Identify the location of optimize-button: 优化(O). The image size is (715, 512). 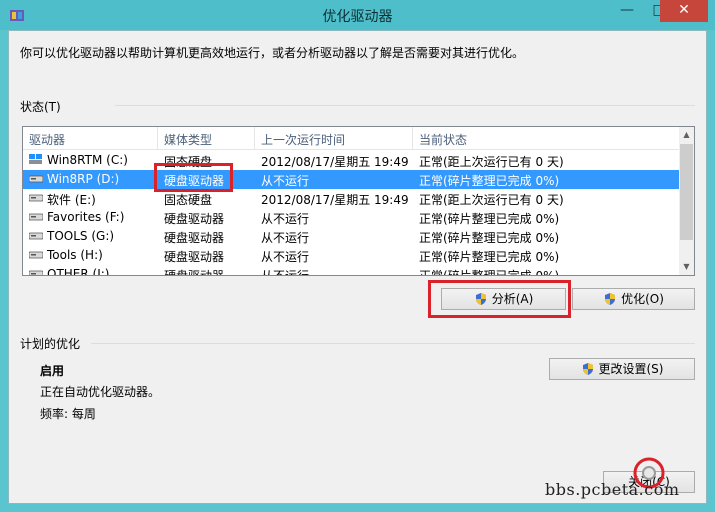
(633, 299).